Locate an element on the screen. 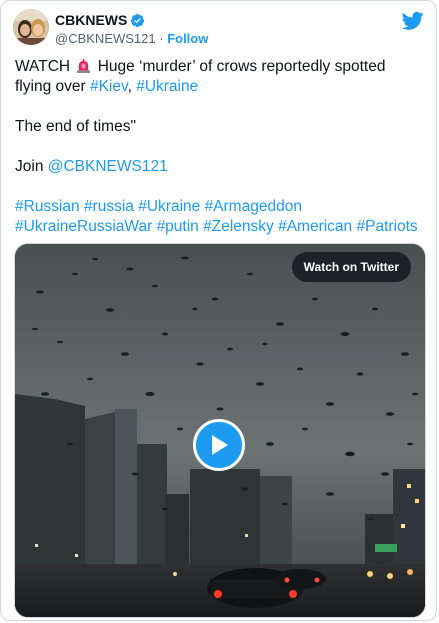 This screenshot has height=623, width=439. tweet-header: CBKNEWS @CBKNEWS121 · Follow is located at coordinates (218, 29).